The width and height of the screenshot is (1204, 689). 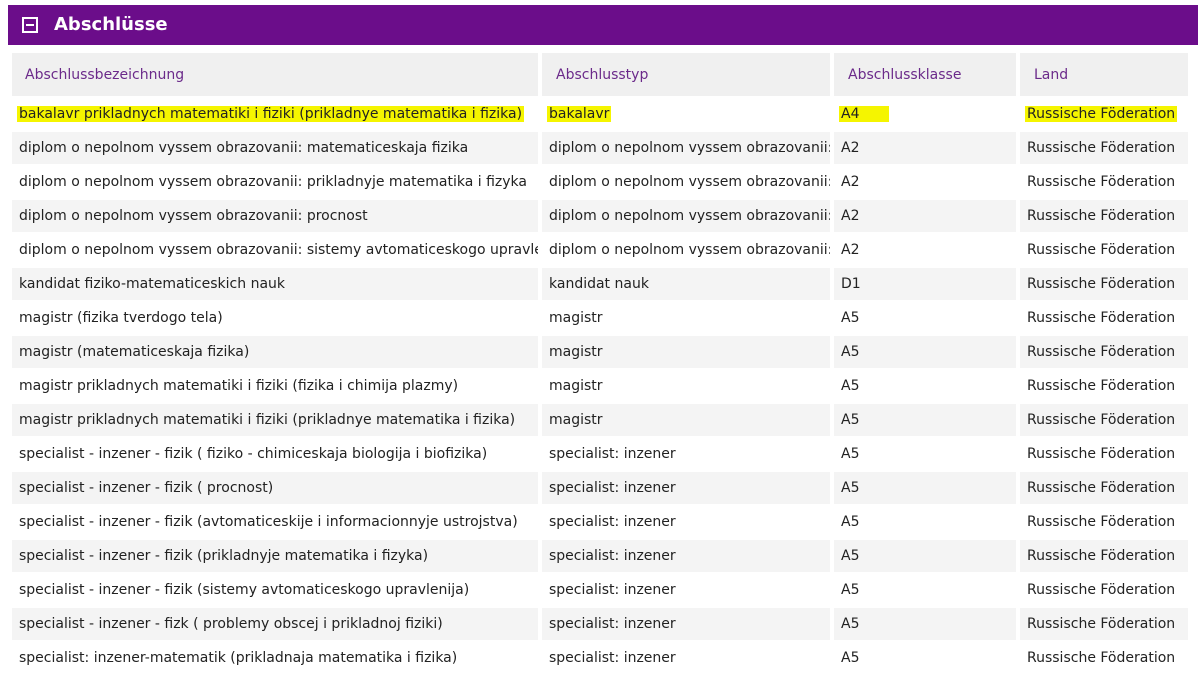 What do you see at coordinates (275, 285) in the screenshot?
I see `cell-abschlussbezeichnung: kandidat fiziko-matematiceskich nauk` at bounding box center [275, 285].